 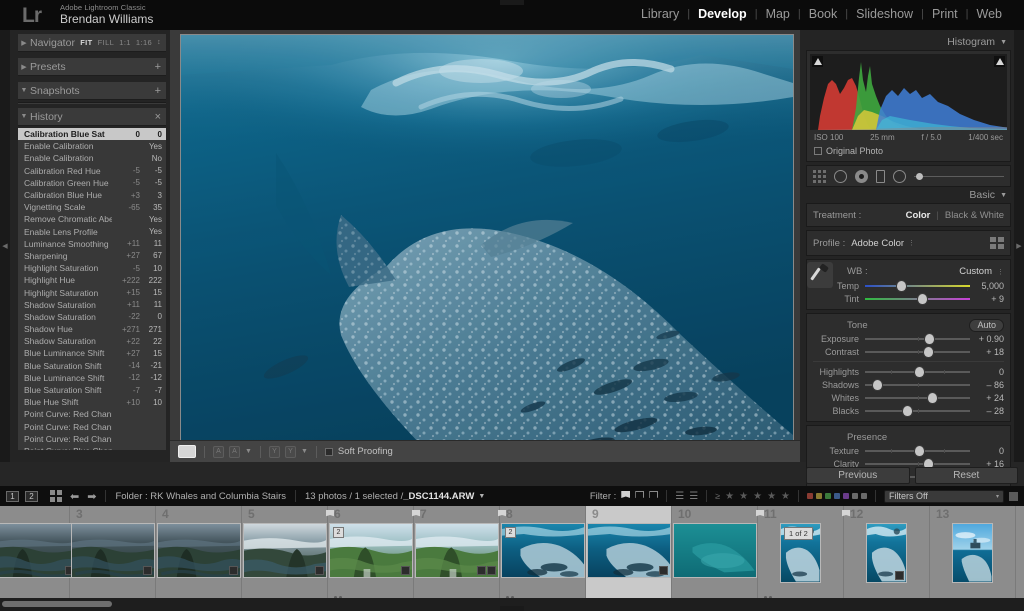 What do you see at coordinates (629, 554) in the screenshot?
I see `filmstrip-thumbnail-9: 9` at bounding box center [629, 554].